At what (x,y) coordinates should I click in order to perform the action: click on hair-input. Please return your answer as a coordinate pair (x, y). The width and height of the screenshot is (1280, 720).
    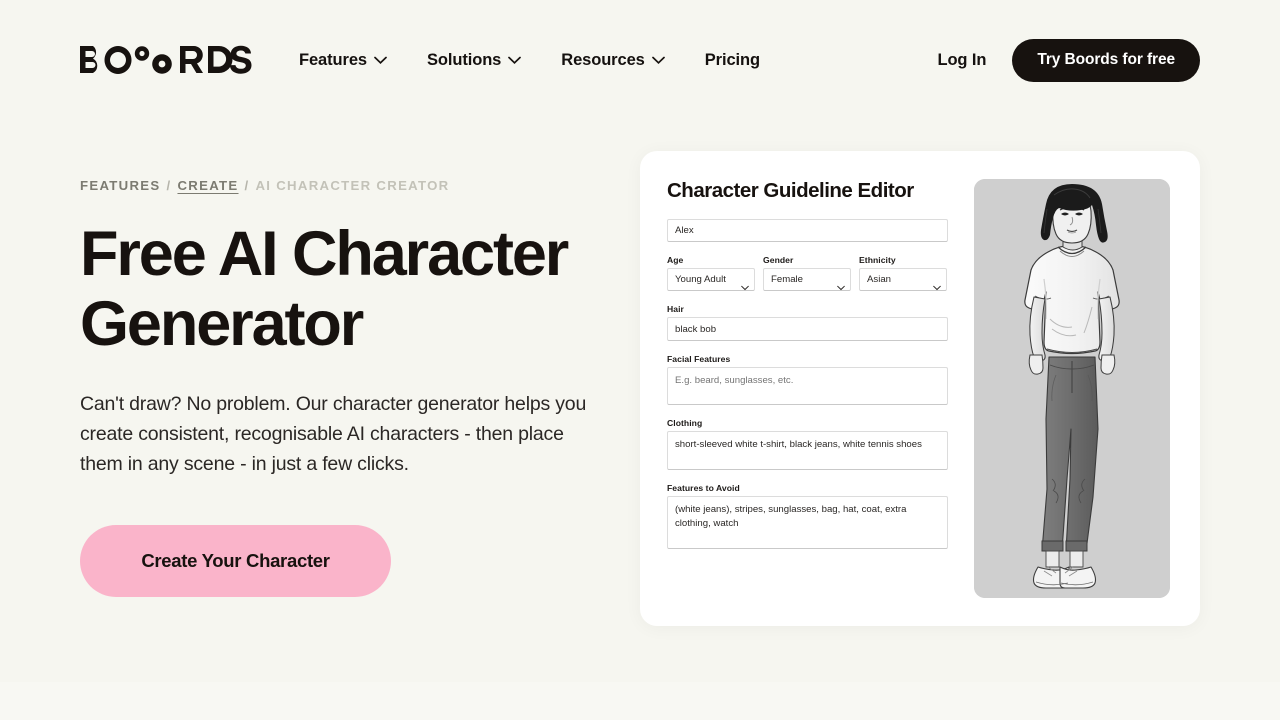
    Looking at the image, I should click on (807, 329).